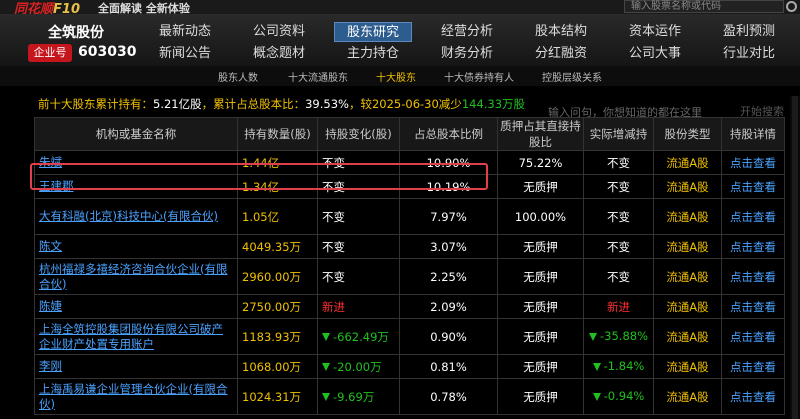  I want to click on cell-change: -9.69万, so click(358, 396).